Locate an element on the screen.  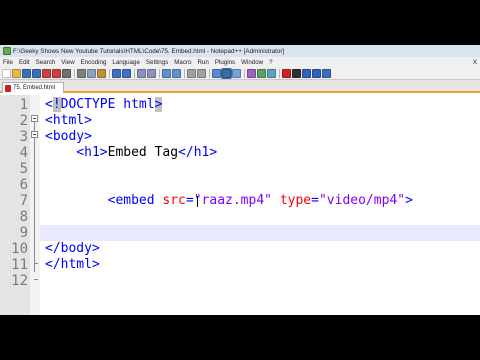
code-text: </html> is located at coordinates (72, 265).